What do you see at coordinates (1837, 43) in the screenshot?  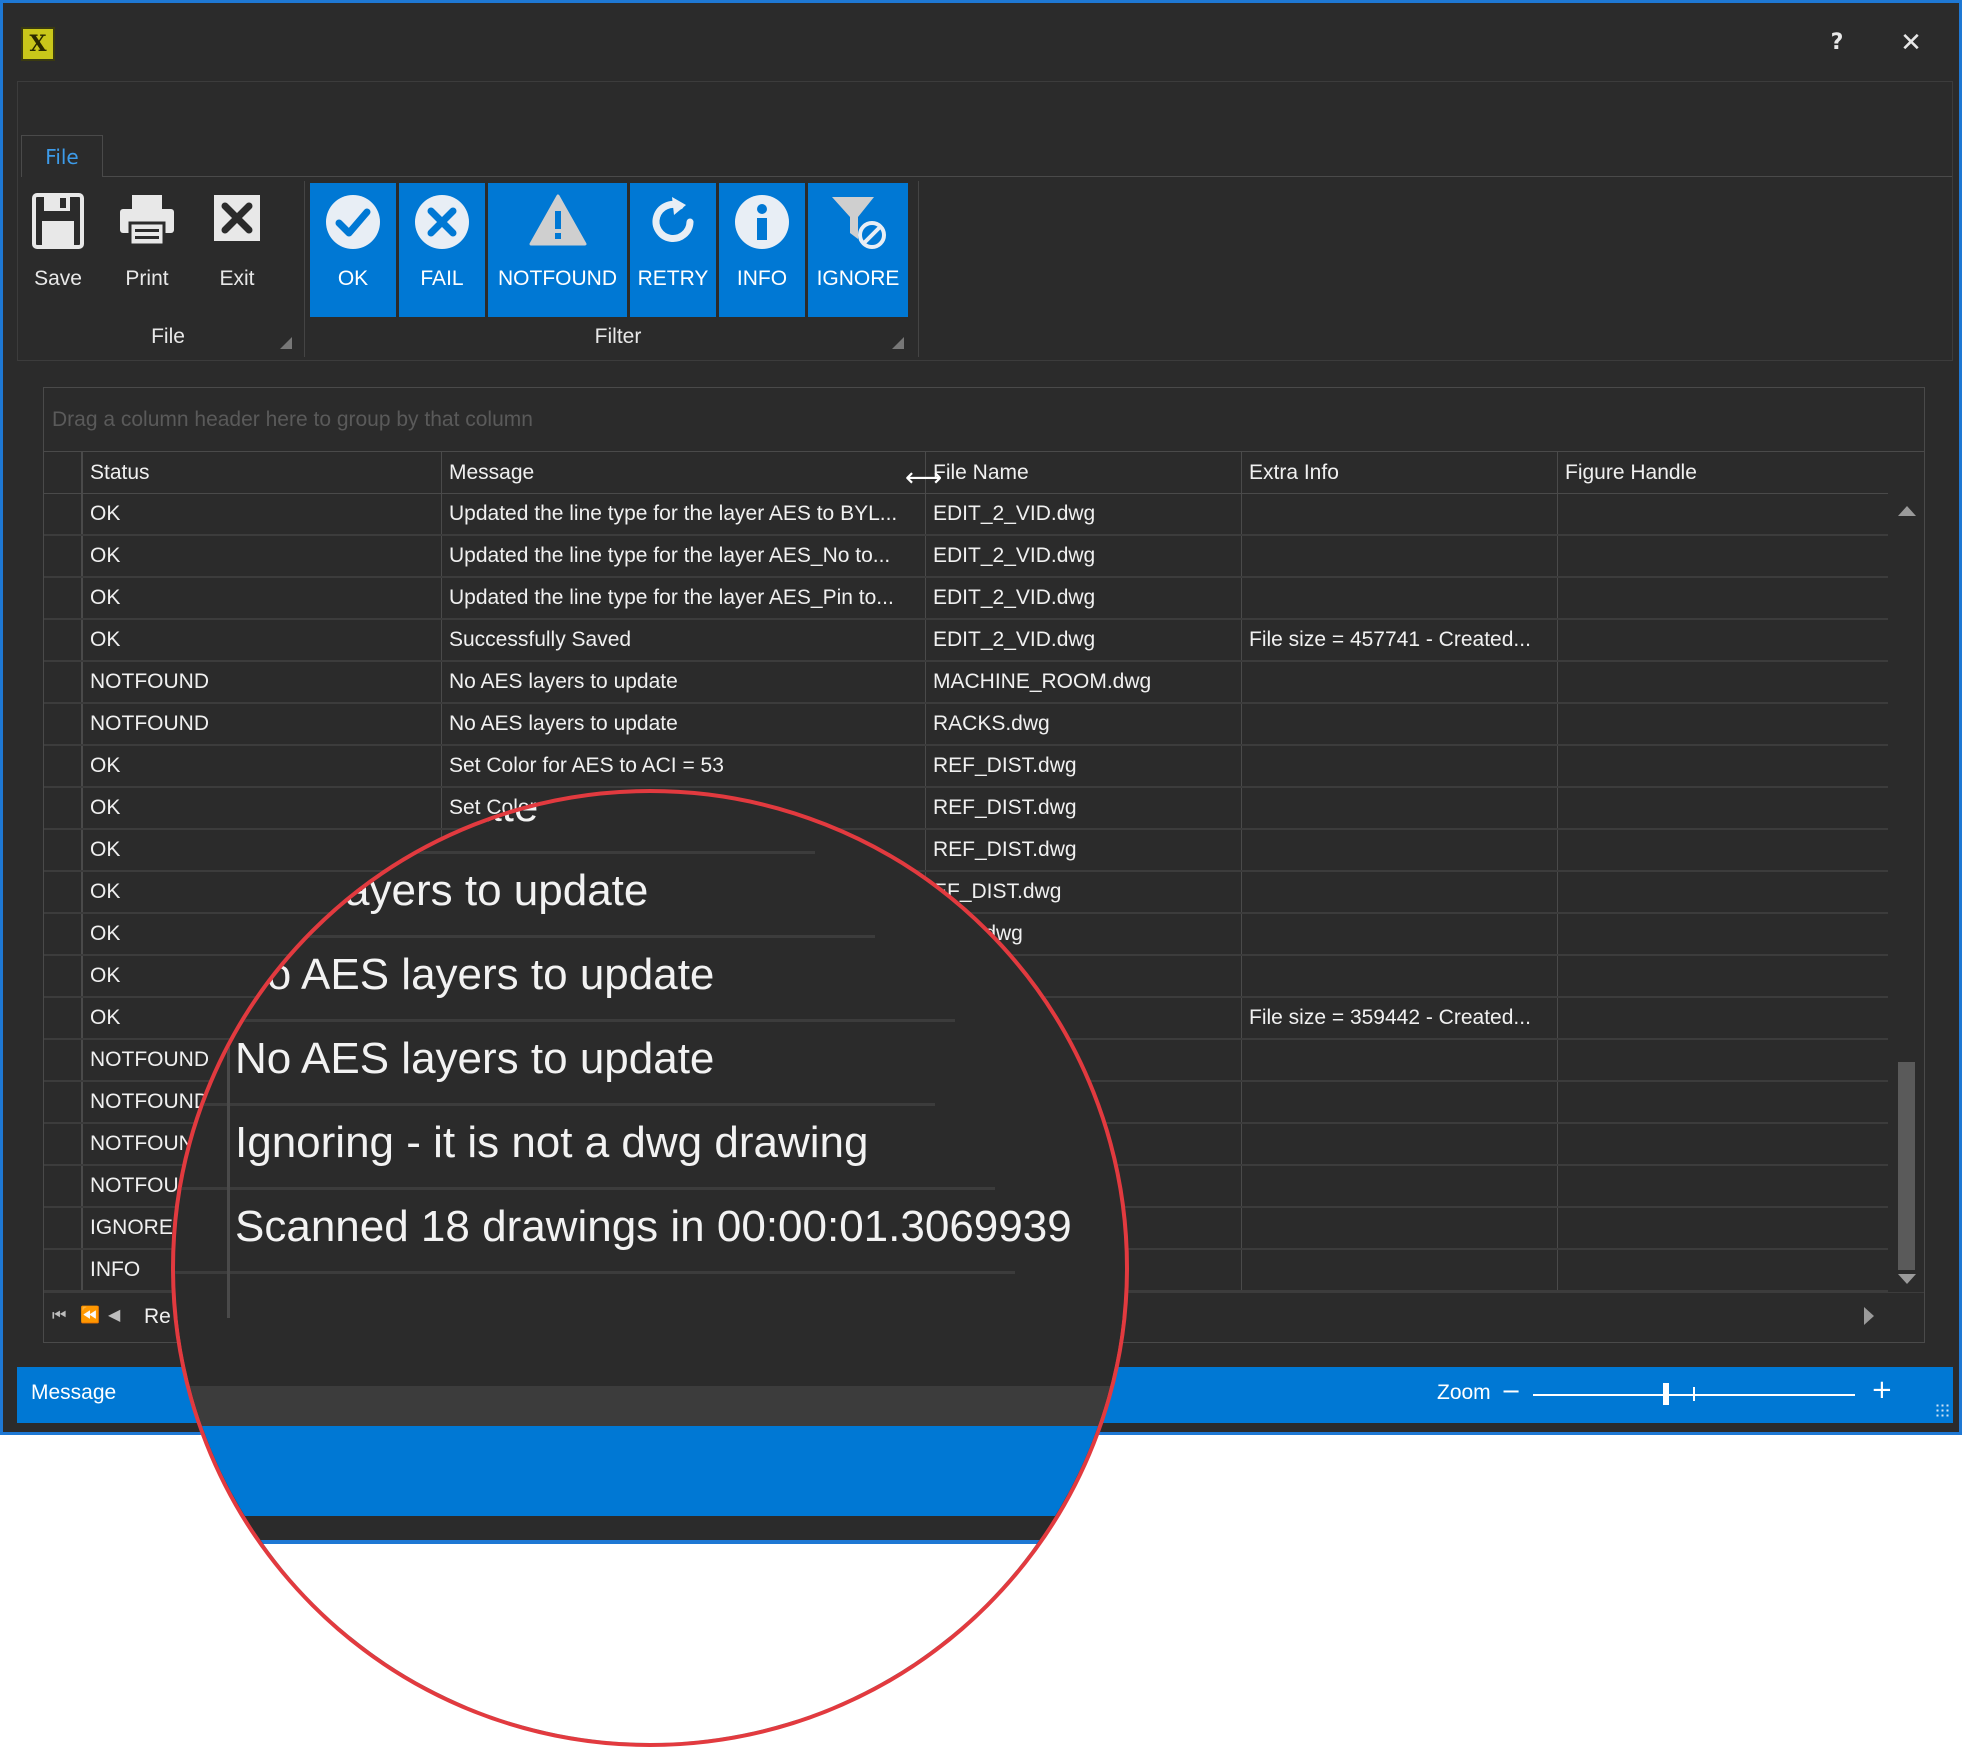 I see `help-button: ?` at bounding box center [1837, 43].